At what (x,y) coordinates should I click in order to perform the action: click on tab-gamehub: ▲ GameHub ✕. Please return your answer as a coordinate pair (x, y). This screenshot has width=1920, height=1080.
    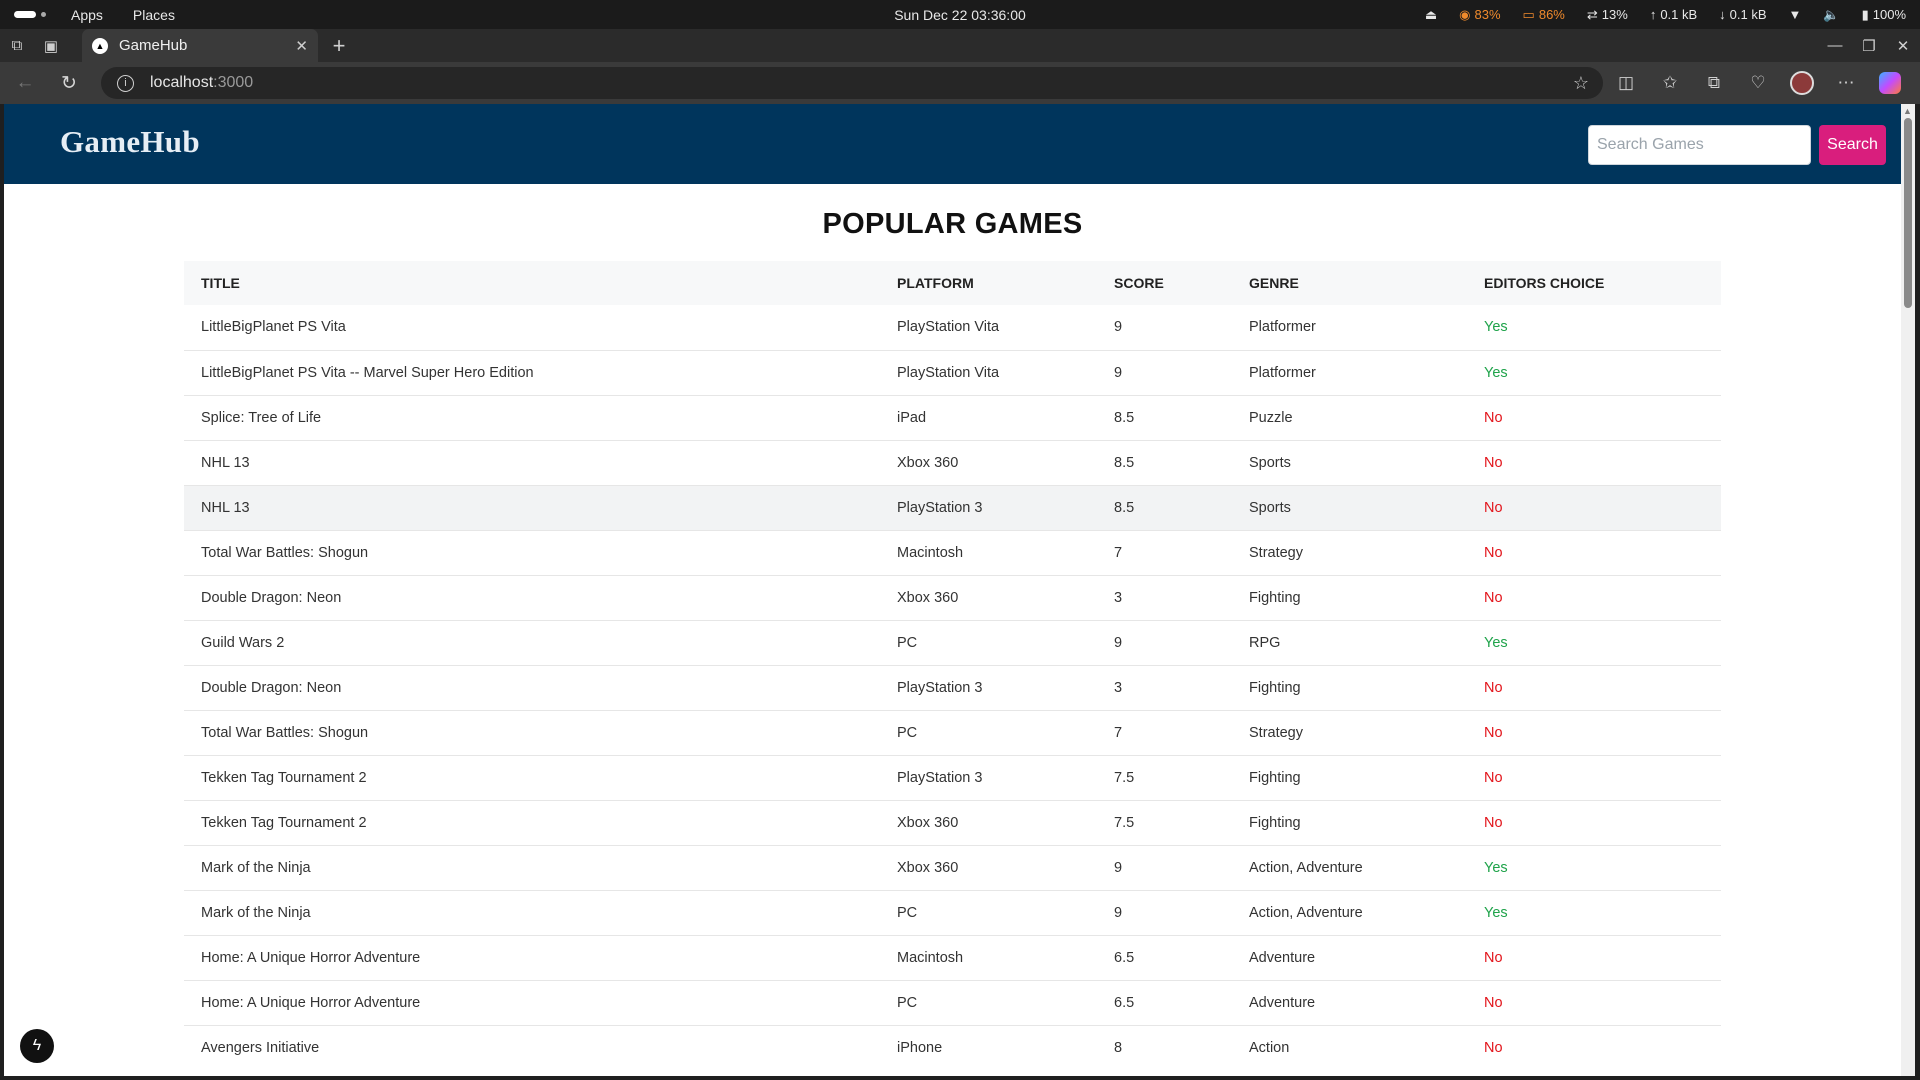
    Looking at the image, I should click on (200, 45).